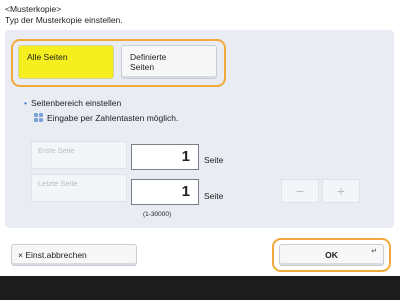 The width and height of the screenshot is (400, 300). What do you see at coordinates (200, 288) in the screenshot?
I see `footer-bar` at bounding box center [200, 288].